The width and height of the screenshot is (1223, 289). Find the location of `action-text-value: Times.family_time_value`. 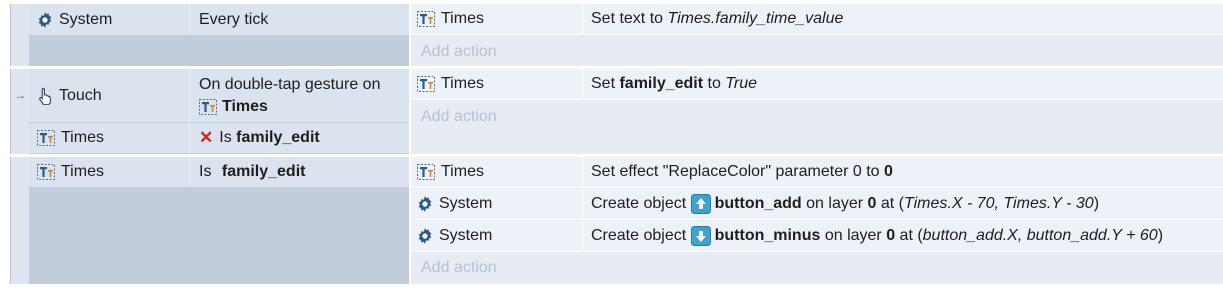

action-text-value: Times.family_time_value is located at coordinates (755, 18).